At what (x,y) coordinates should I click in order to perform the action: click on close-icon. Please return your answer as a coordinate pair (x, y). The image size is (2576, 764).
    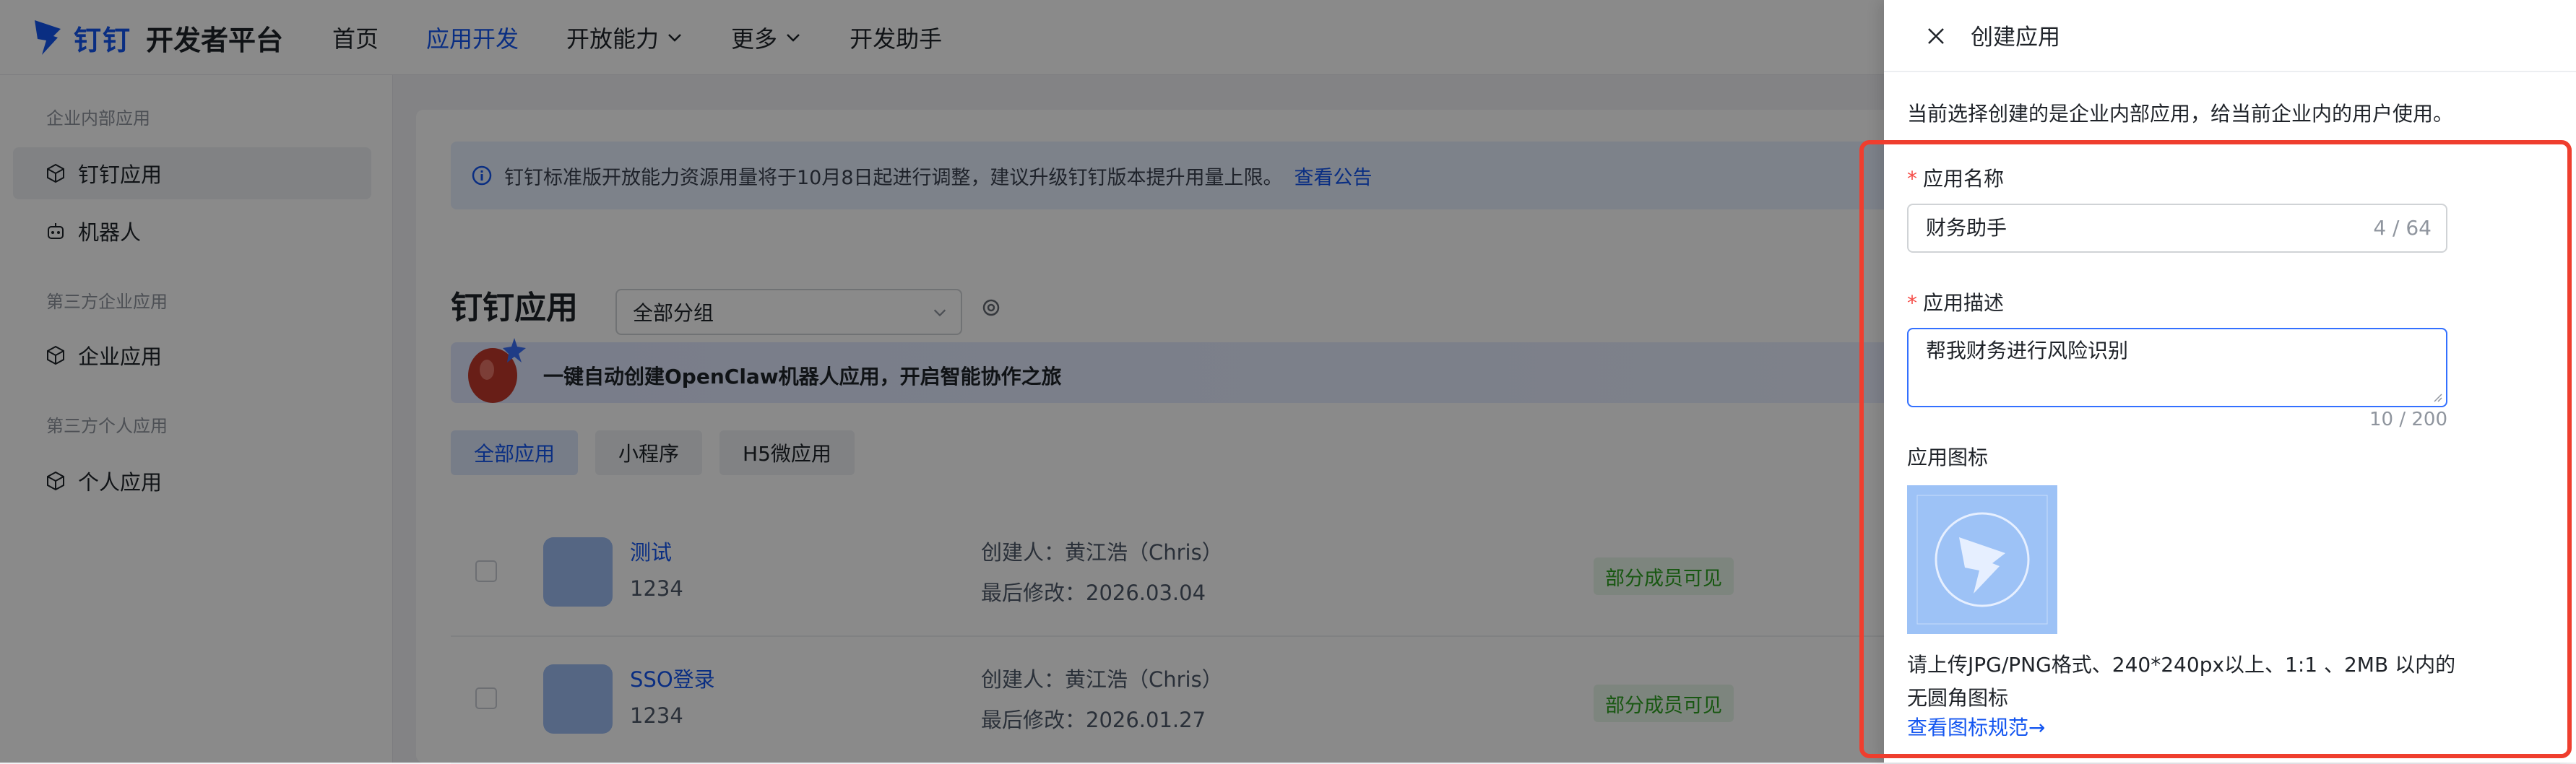
    Looking at the image, I should click on (1936, 36).